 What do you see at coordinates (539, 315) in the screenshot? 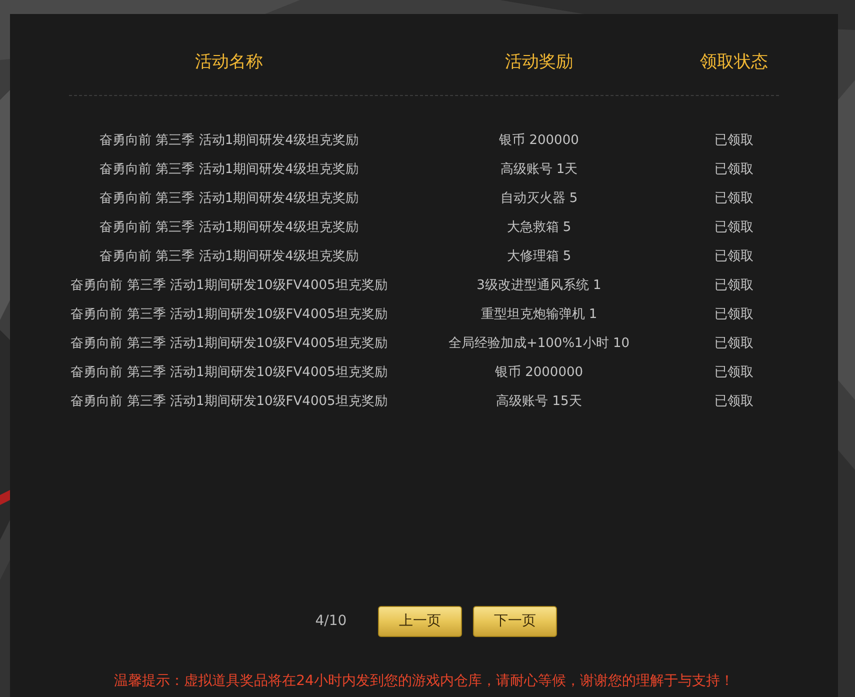
I see `table-cell-text: 重型坦克炮输弹机 1` at bounding box center [539, 315].